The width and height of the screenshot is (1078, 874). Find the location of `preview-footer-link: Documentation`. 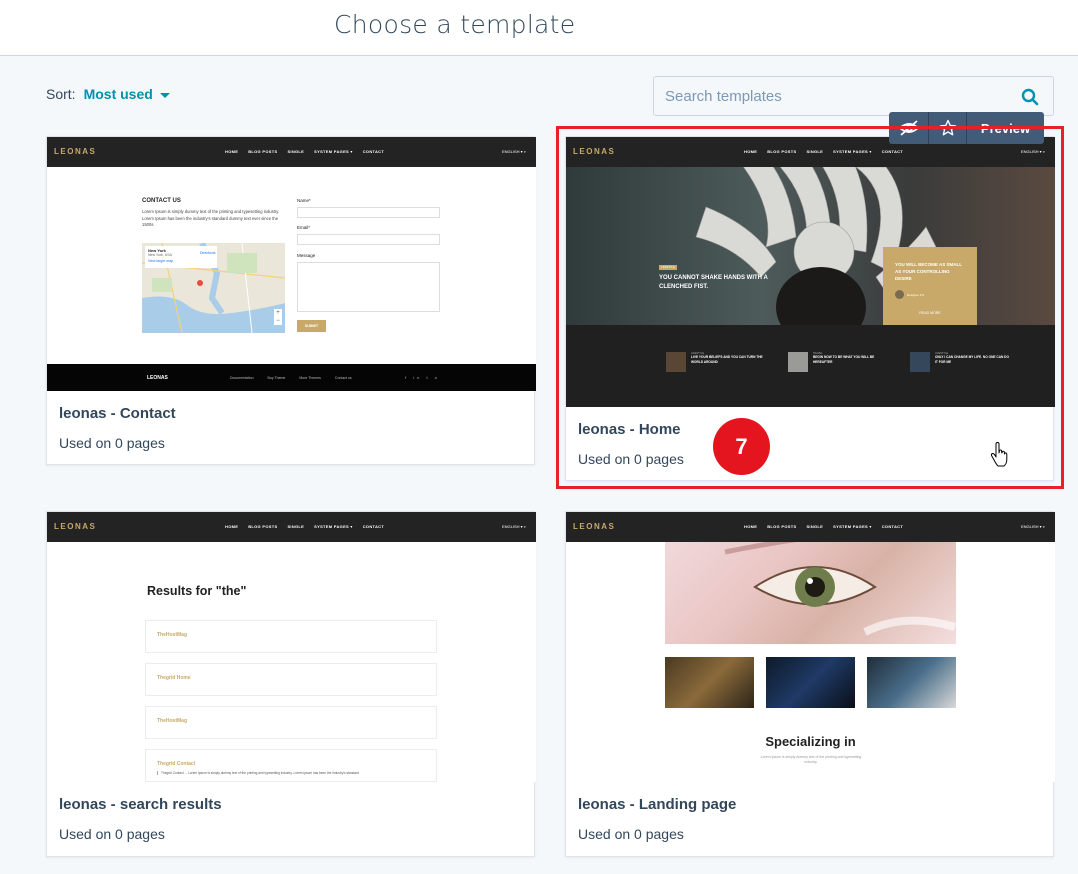

preview-footer-link: Documentation is located at coordinates (242, 378).